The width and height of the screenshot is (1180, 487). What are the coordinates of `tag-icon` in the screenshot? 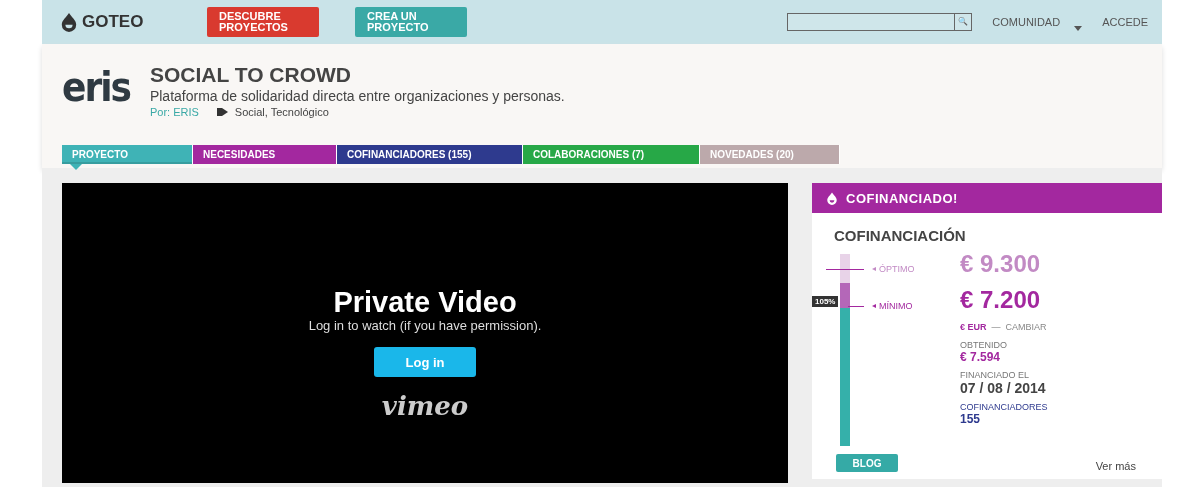 It's located at (222, 112).